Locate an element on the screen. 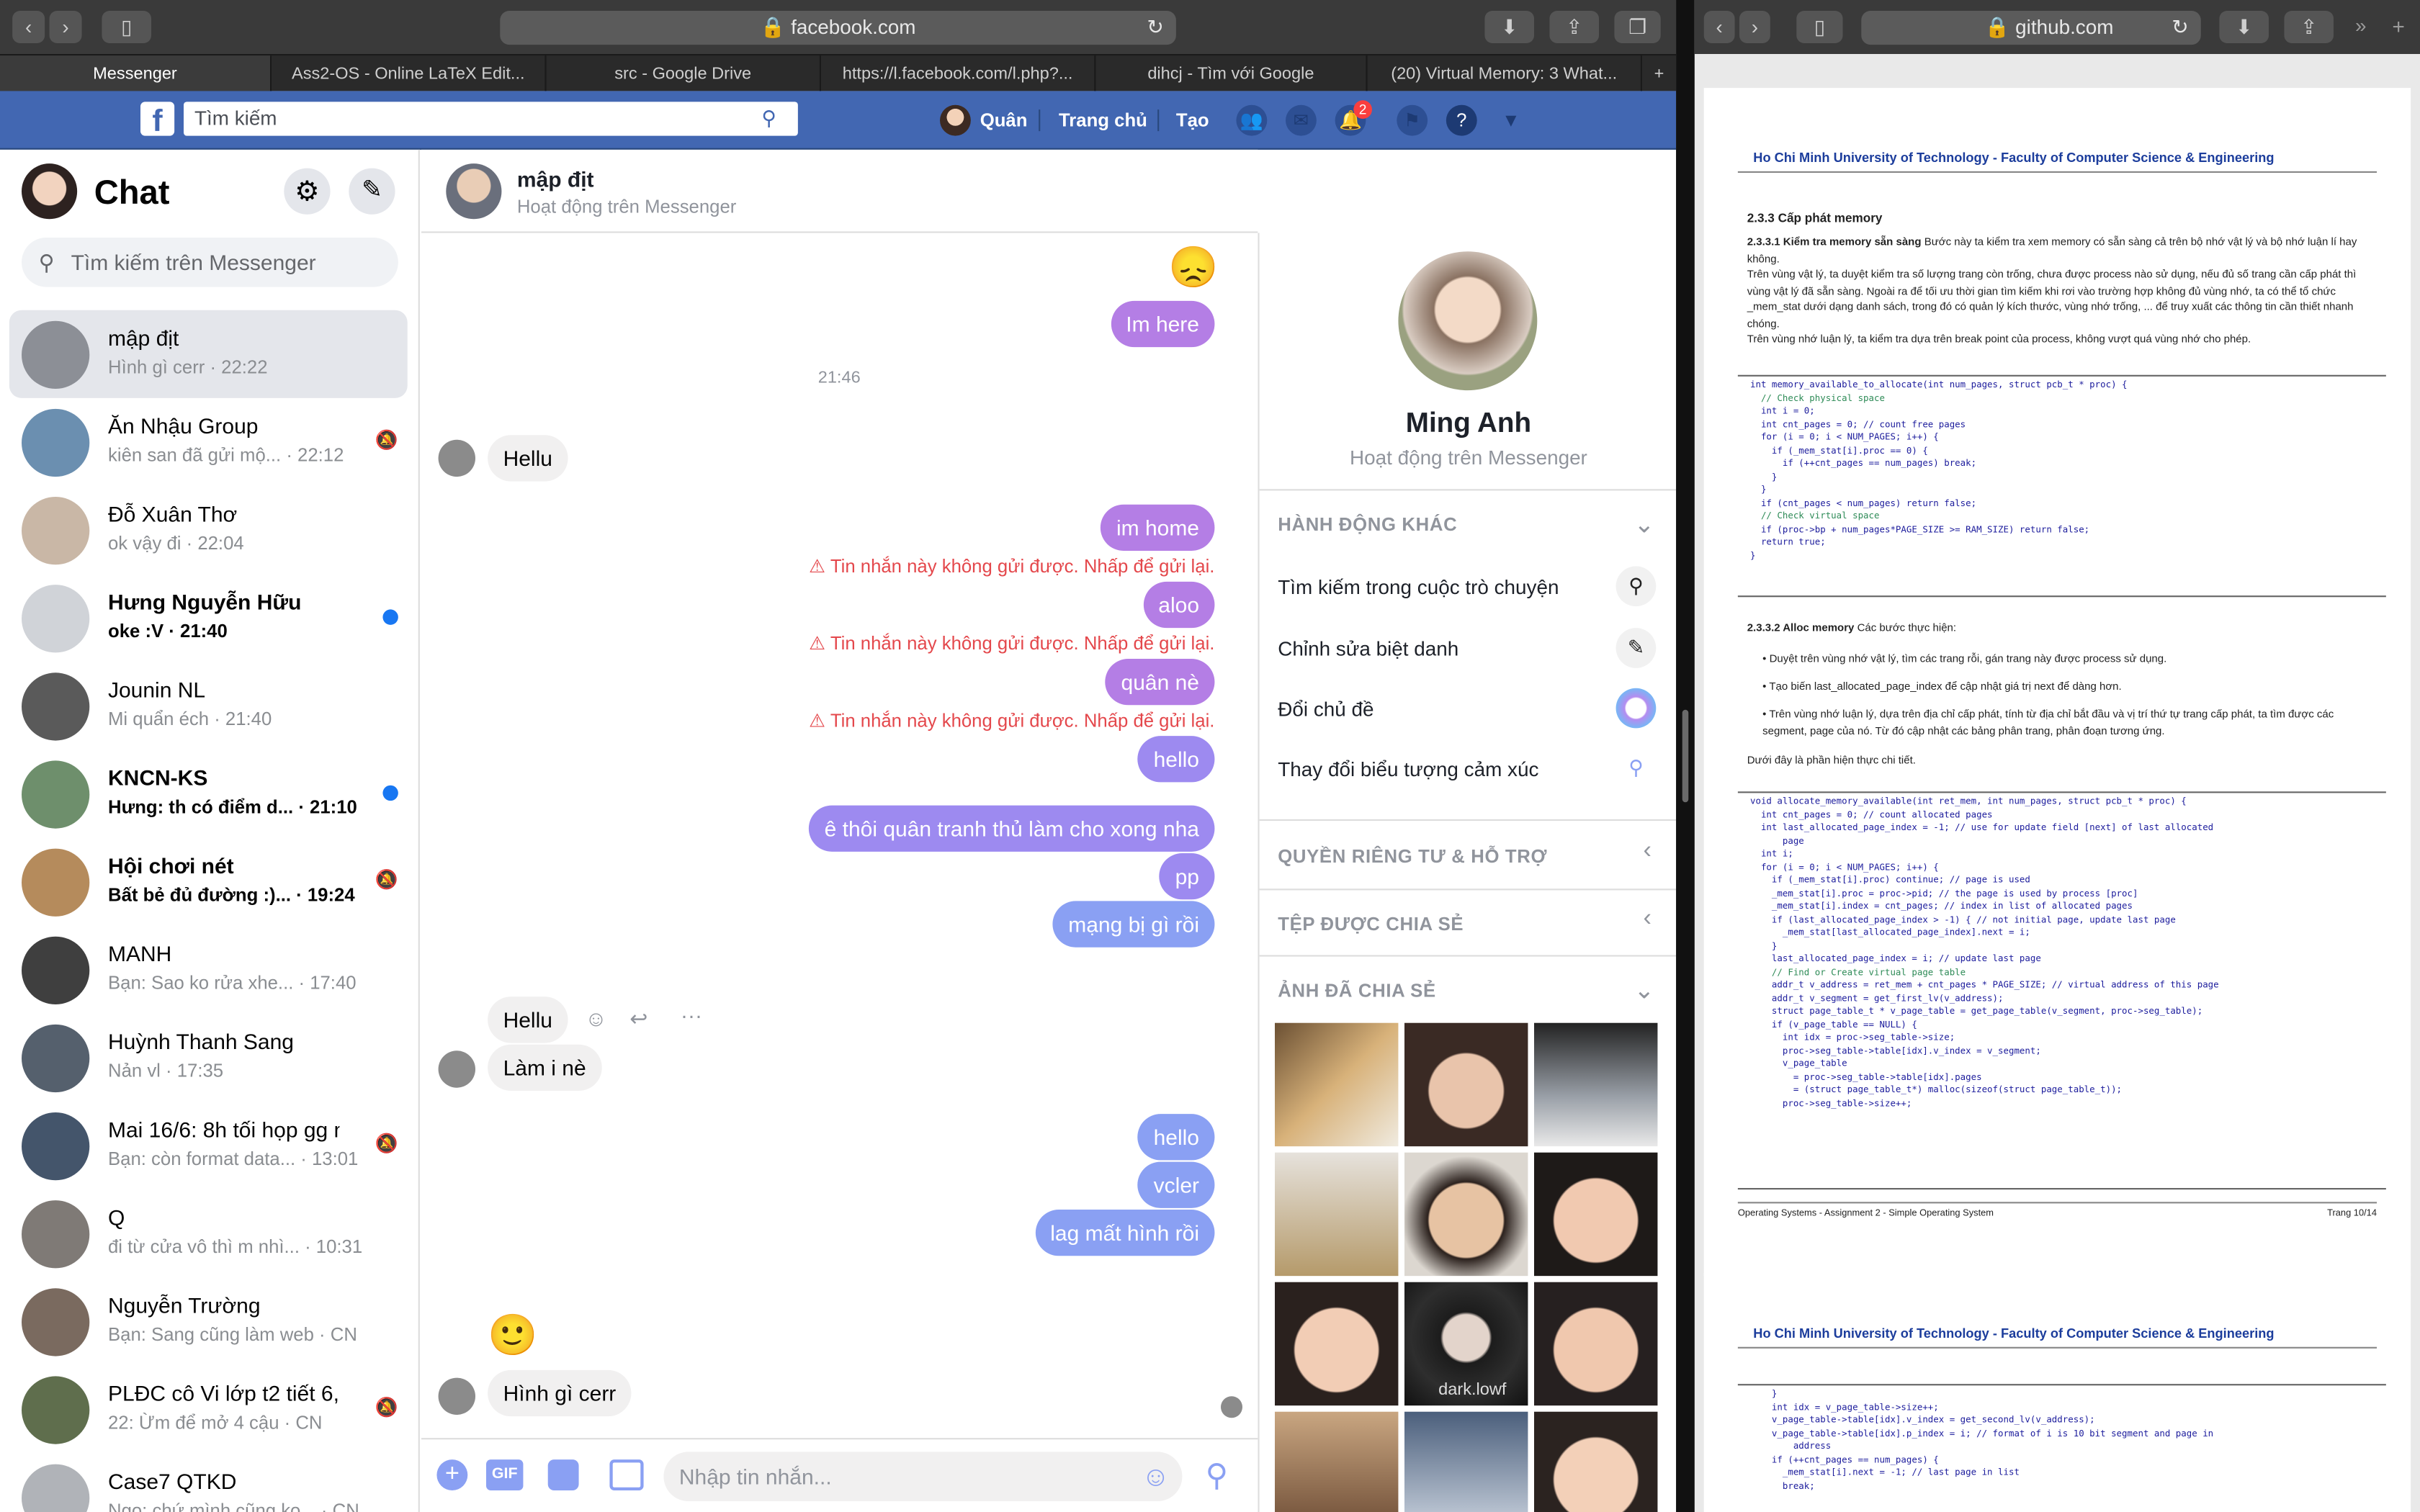 This screenshot has width=2420, height=1512. message-sent: lag mất hình rồi is located at coordinates (1124, 1233).